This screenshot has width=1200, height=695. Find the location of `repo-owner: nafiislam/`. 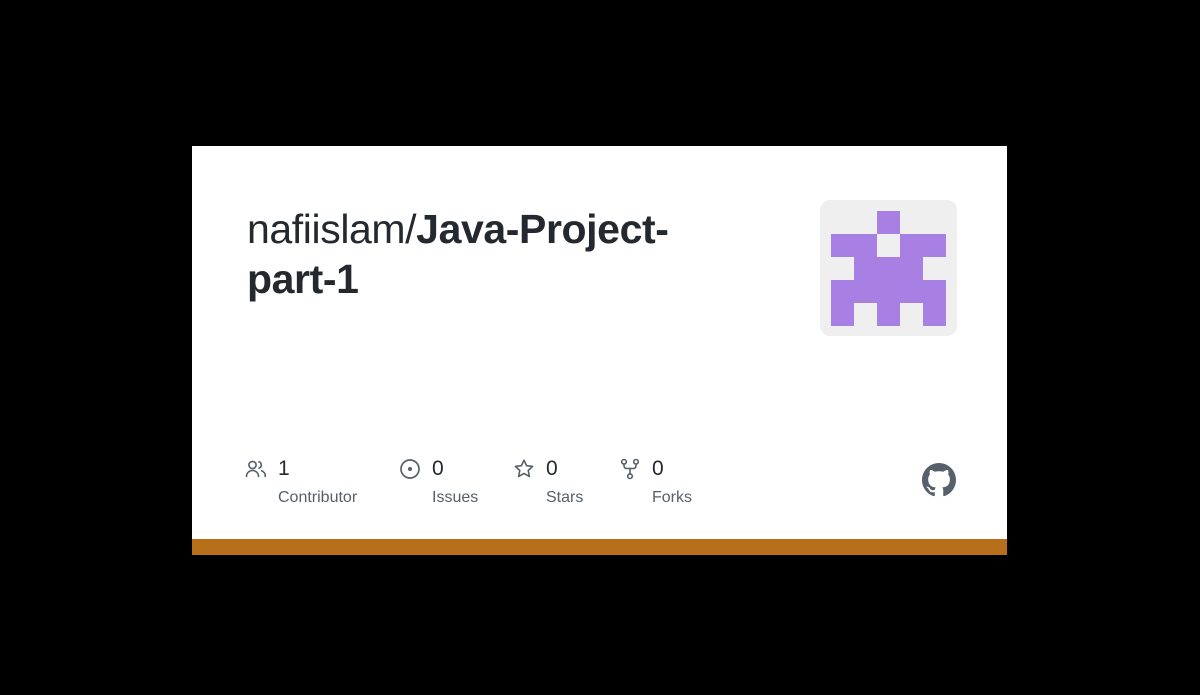

repo-owner: nafiislam/ is located at coordinates (332, 229).